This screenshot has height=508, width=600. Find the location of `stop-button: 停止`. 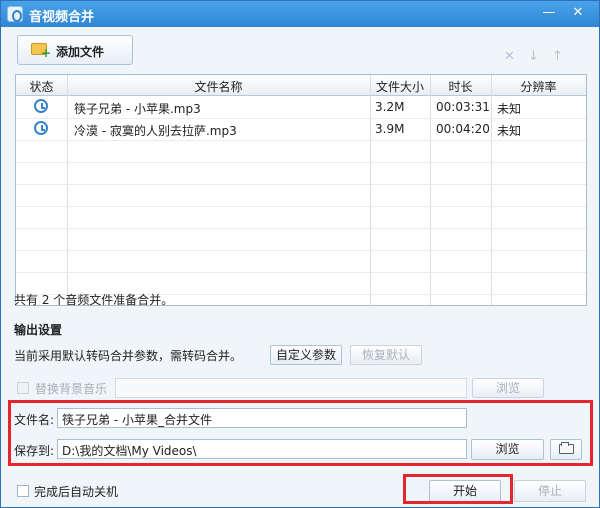

stop-button: 停止 is located at coordinates (550, 491).